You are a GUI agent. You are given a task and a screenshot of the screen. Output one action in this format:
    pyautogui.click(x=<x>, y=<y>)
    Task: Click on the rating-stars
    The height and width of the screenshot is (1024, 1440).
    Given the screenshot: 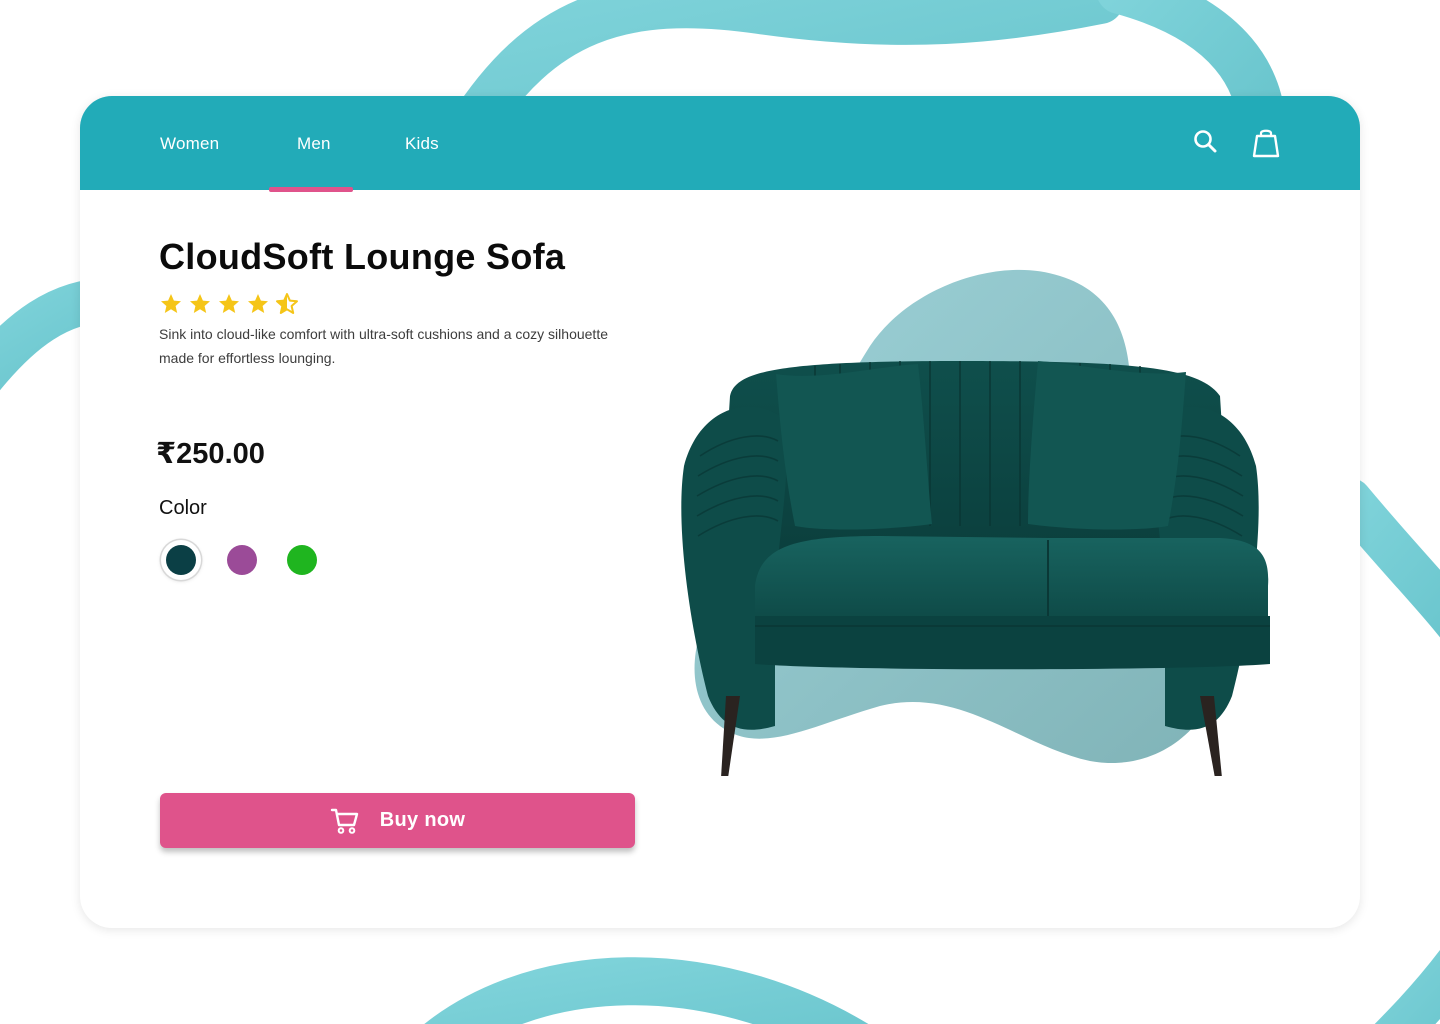 What is the action you would take?
    pyautogui.click(x=229, y=305)
    